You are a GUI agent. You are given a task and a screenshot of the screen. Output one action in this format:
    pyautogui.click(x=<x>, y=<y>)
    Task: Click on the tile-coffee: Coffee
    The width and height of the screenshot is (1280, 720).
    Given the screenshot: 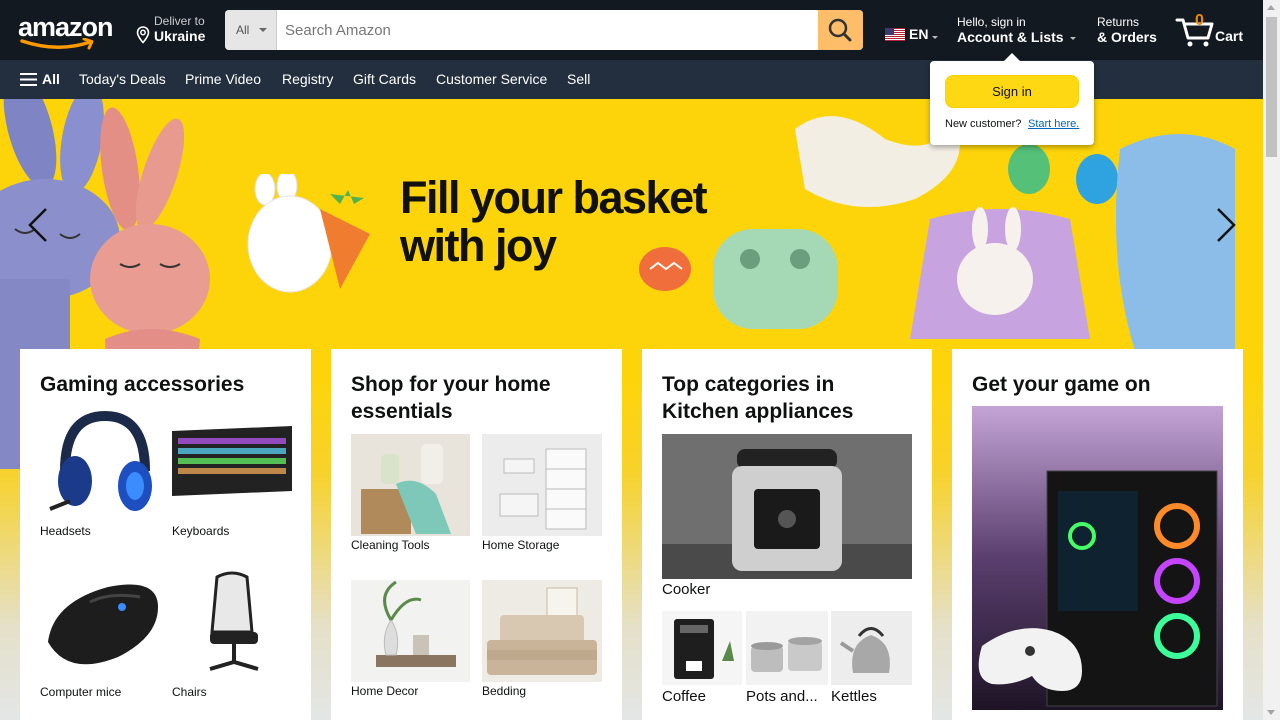 What is the action you would take?
    pyautogui.click(x=702, y=658)
    